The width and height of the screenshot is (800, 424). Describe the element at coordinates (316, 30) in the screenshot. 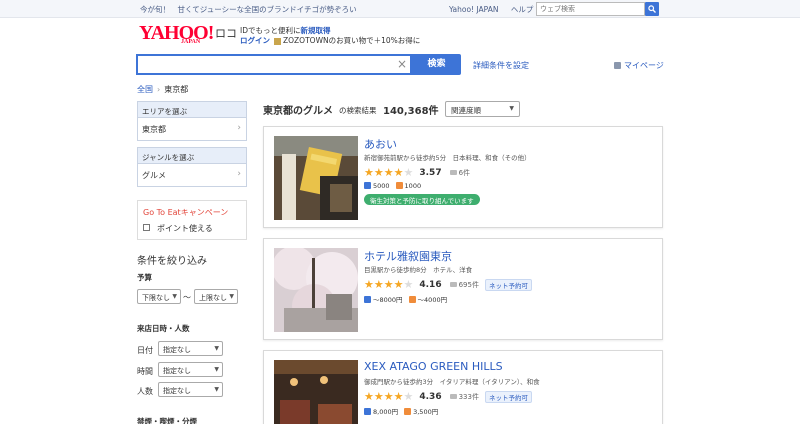

I see `register-link: 新規取得` at that location.